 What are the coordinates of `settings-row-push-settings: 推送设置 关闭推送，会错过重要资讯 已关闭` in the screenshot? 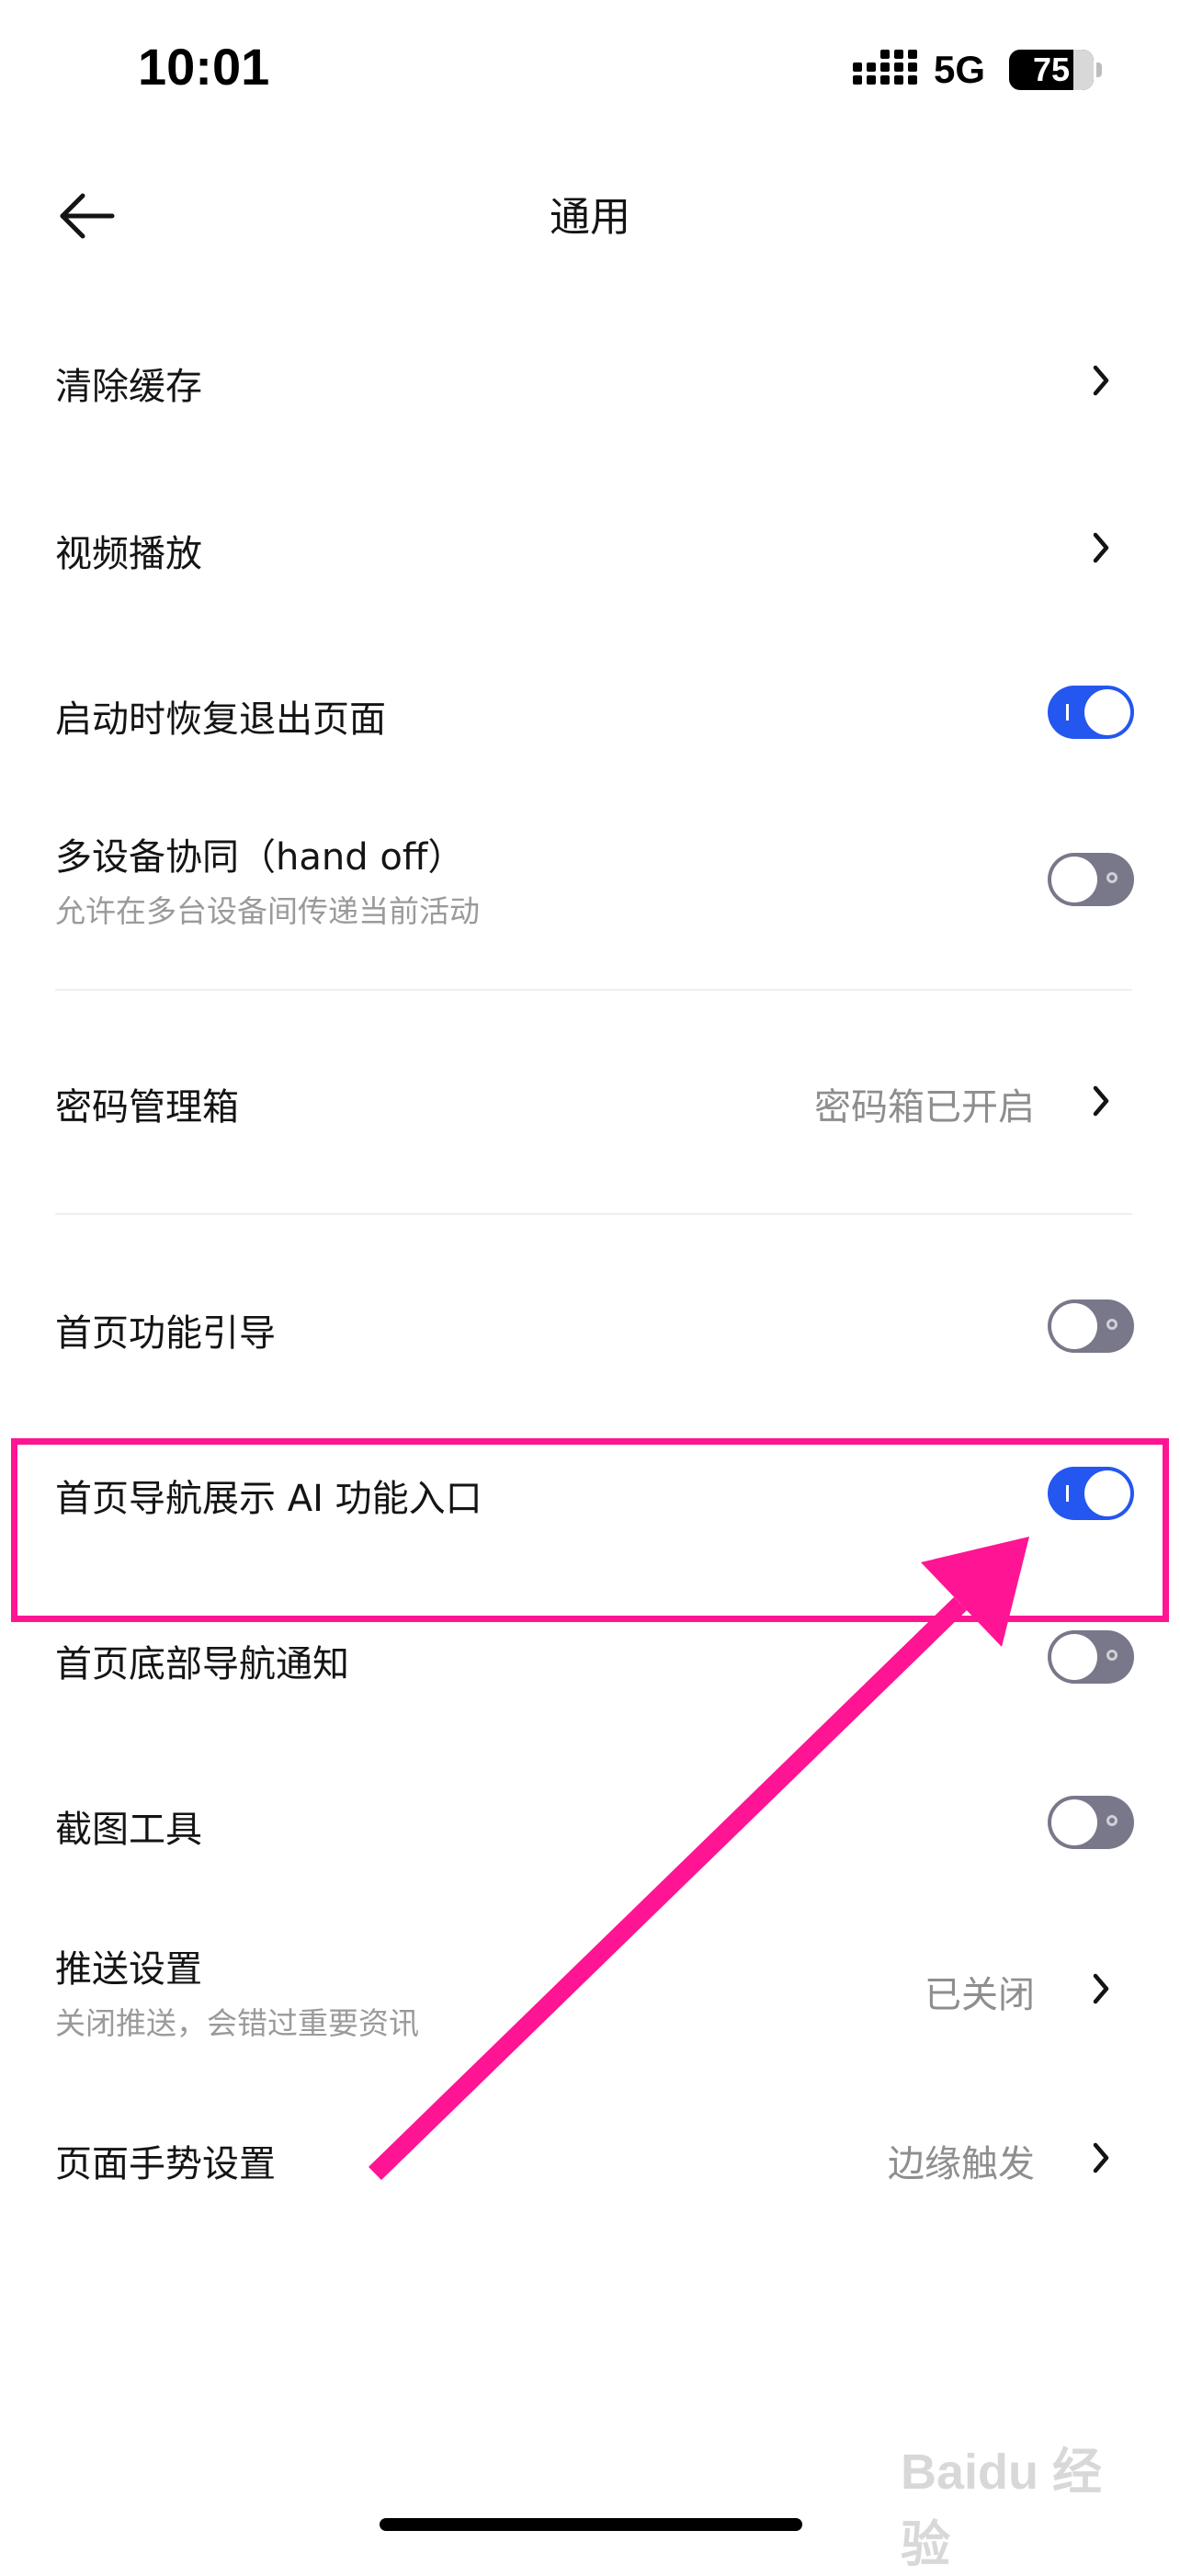 It's located at (590, 1994).